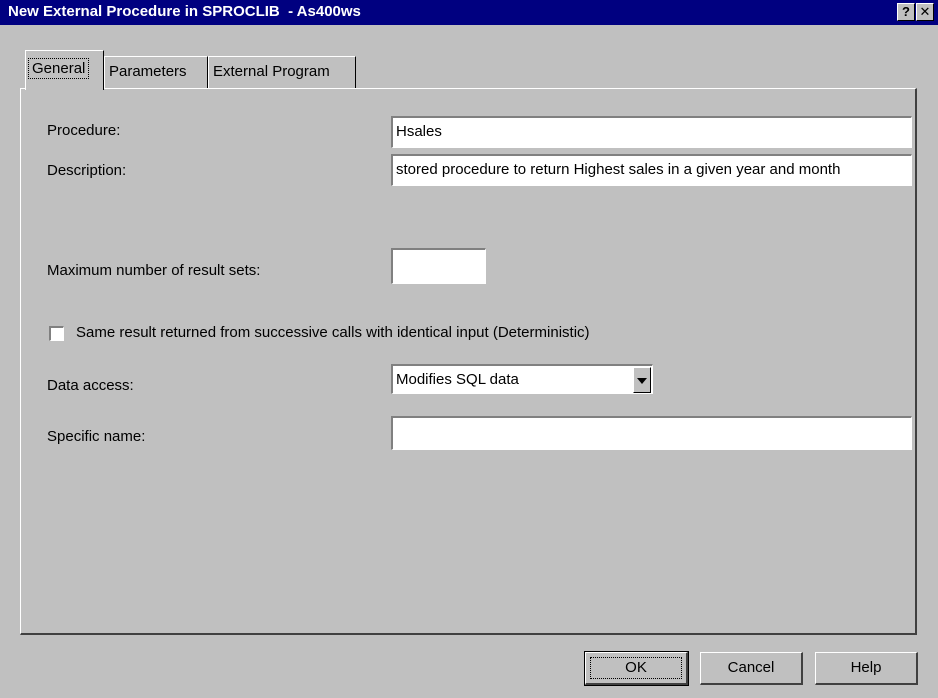  Describe the element at coordinates (58, 68) in the screenshot. I see `tab-general-label: General` at that location.